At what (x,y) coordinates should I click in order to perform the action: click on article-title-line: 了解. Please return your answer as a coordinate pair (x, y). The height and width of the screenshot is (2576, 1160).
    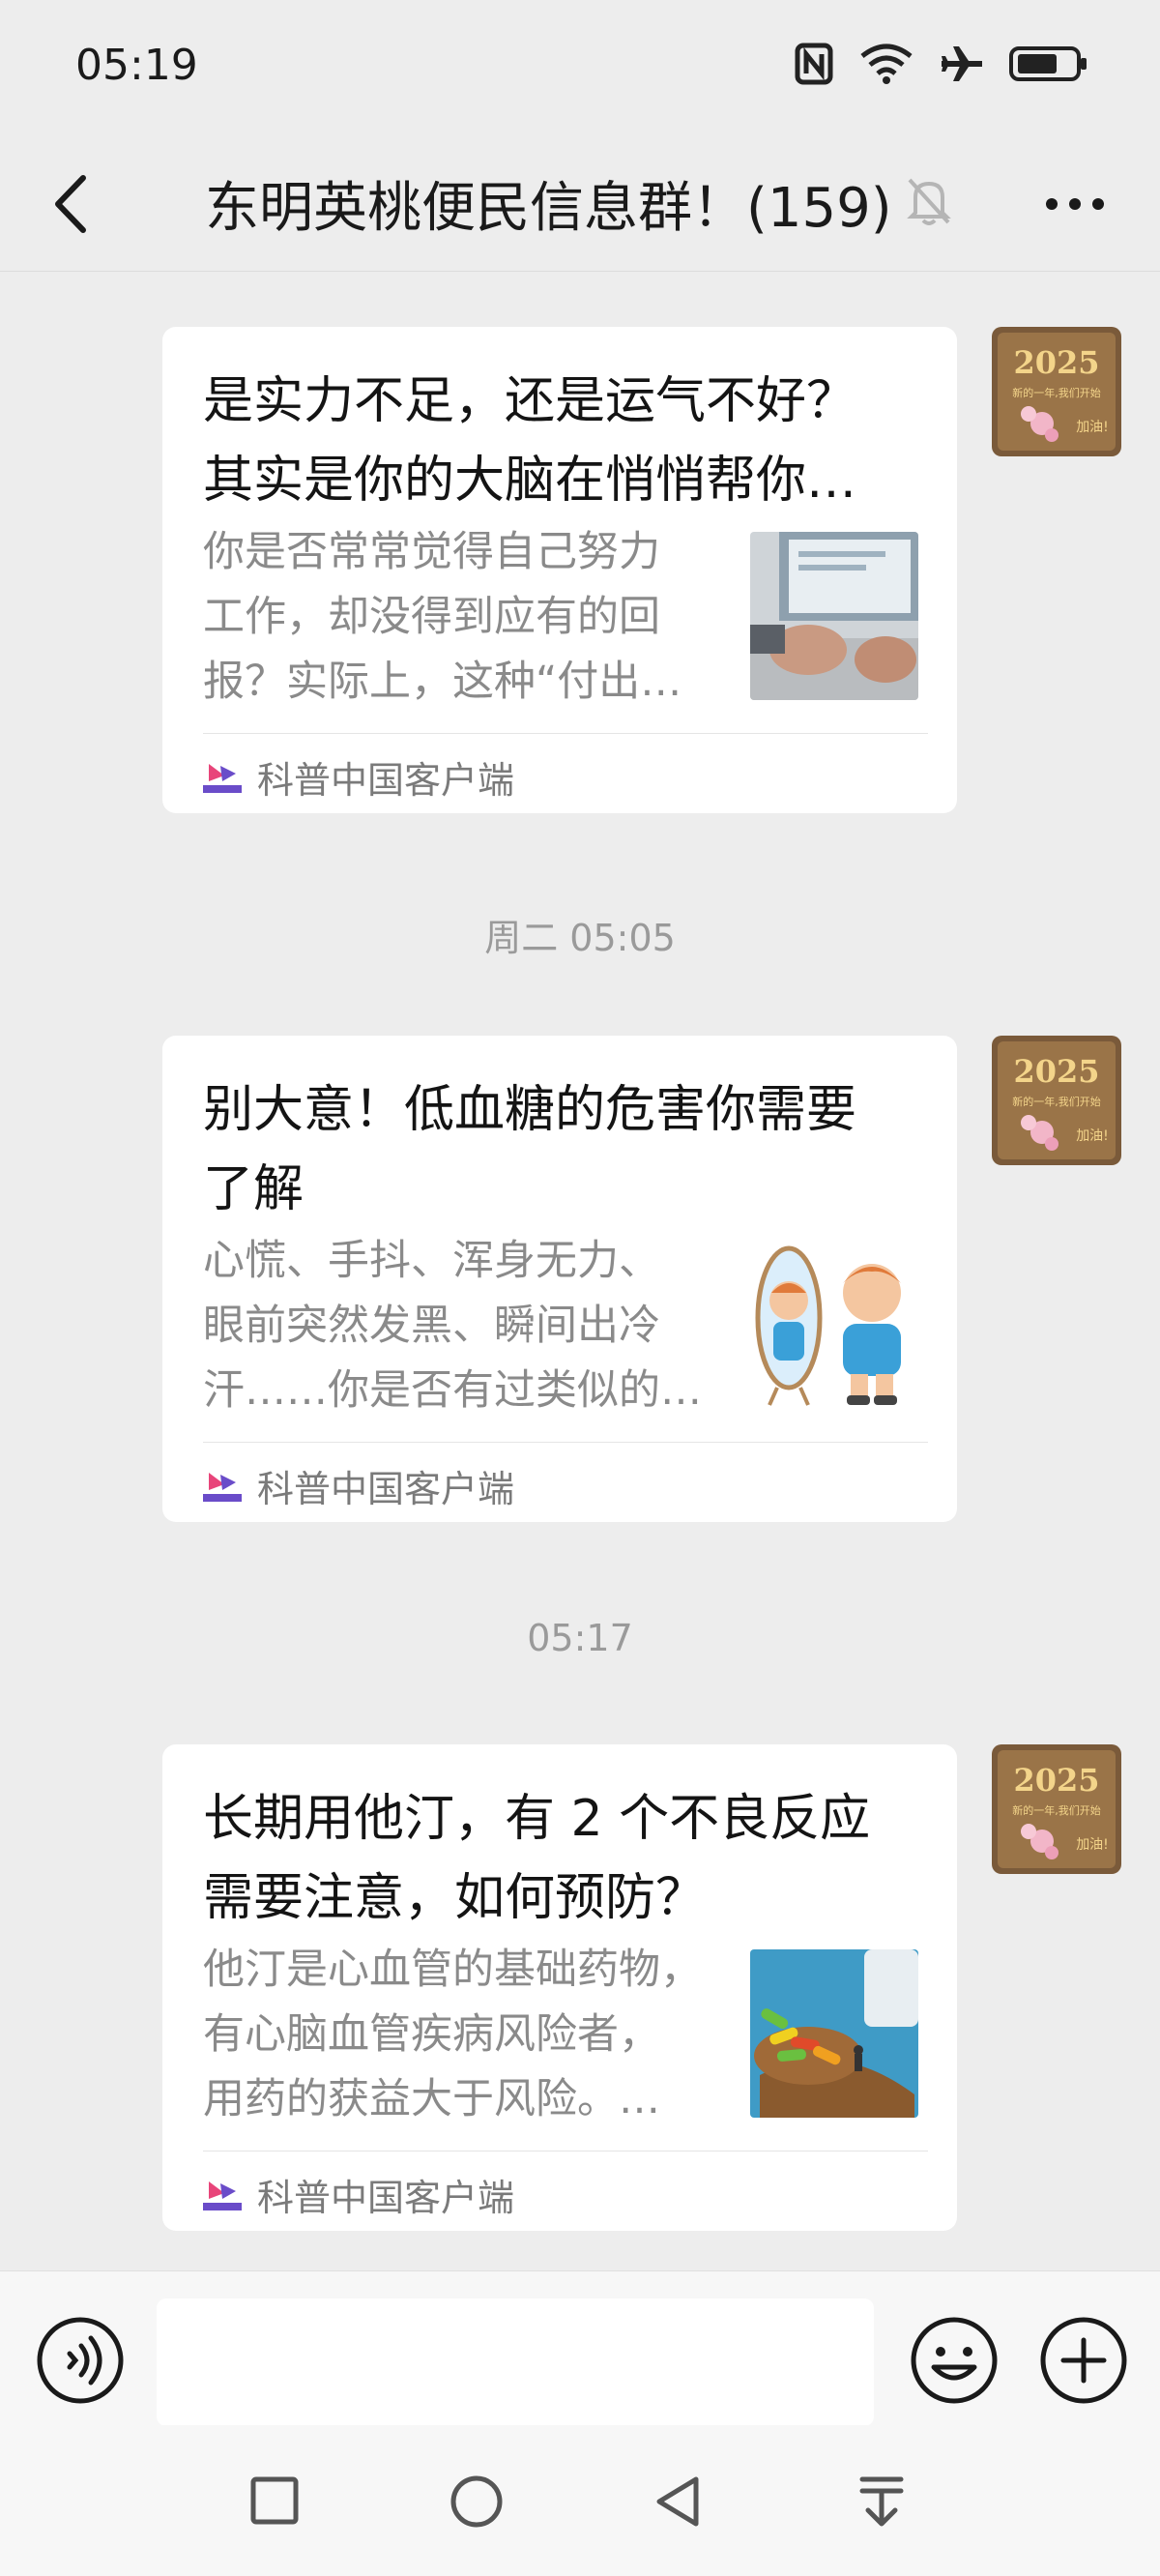
    Looking at the image, I should click on (253, 1189).